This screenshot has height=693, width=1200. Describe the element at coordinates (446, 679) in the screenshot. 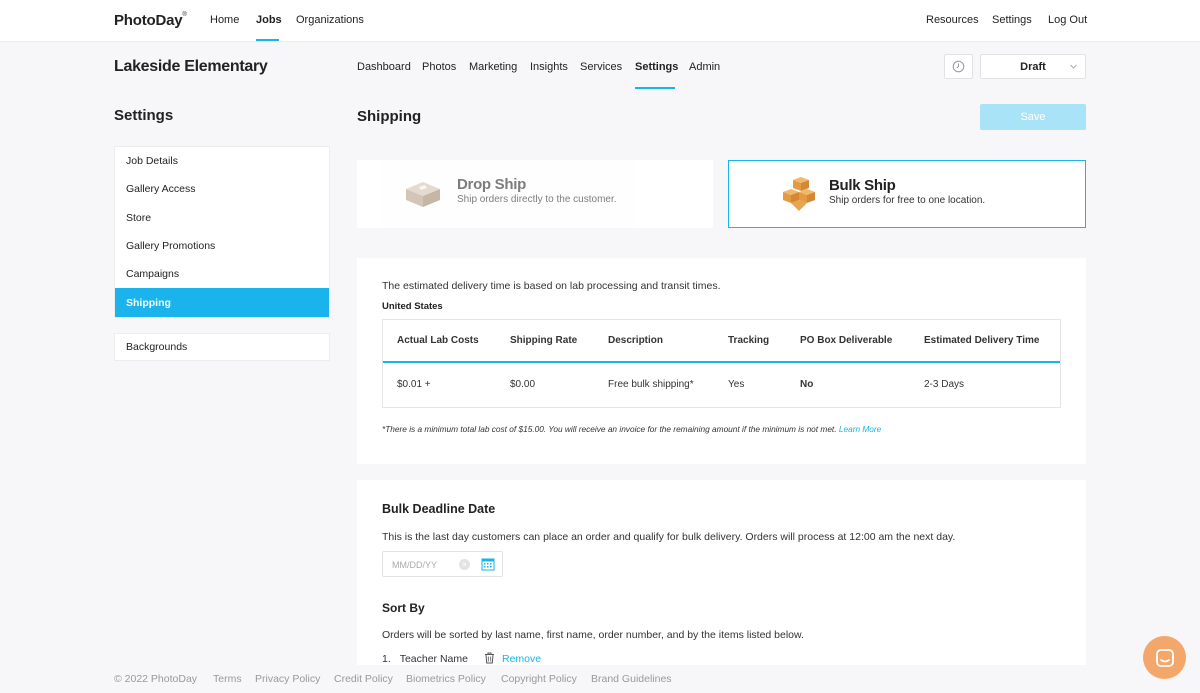

I see `footer-link-biometrics: Biometrics Policy` at that location.